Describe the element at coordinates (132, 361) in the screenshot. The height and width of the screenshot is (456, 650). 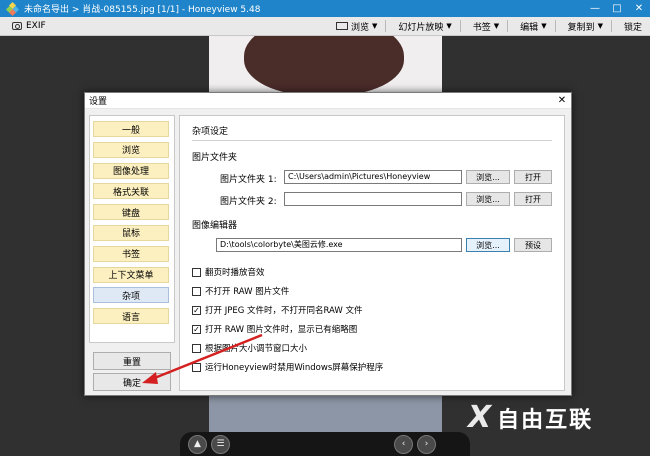
I see `reset-button: 重置` at that location.